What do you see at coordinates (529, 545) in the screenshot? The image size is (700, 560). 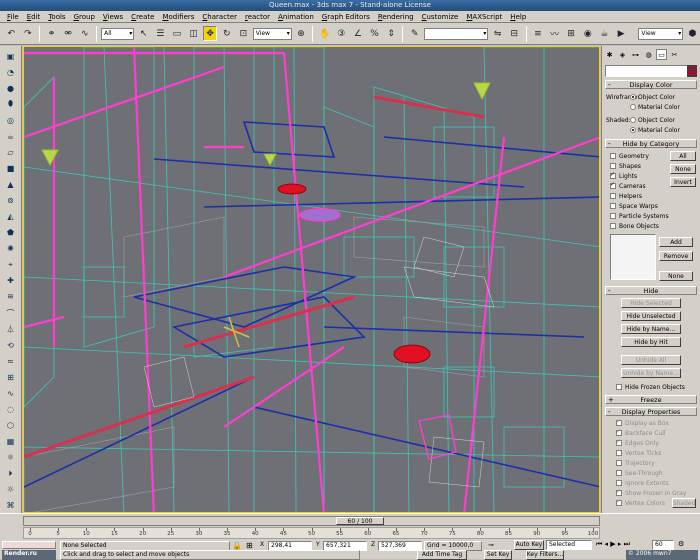 I see `auto-key-button: Auto Key` at bounding box center [529, 545].